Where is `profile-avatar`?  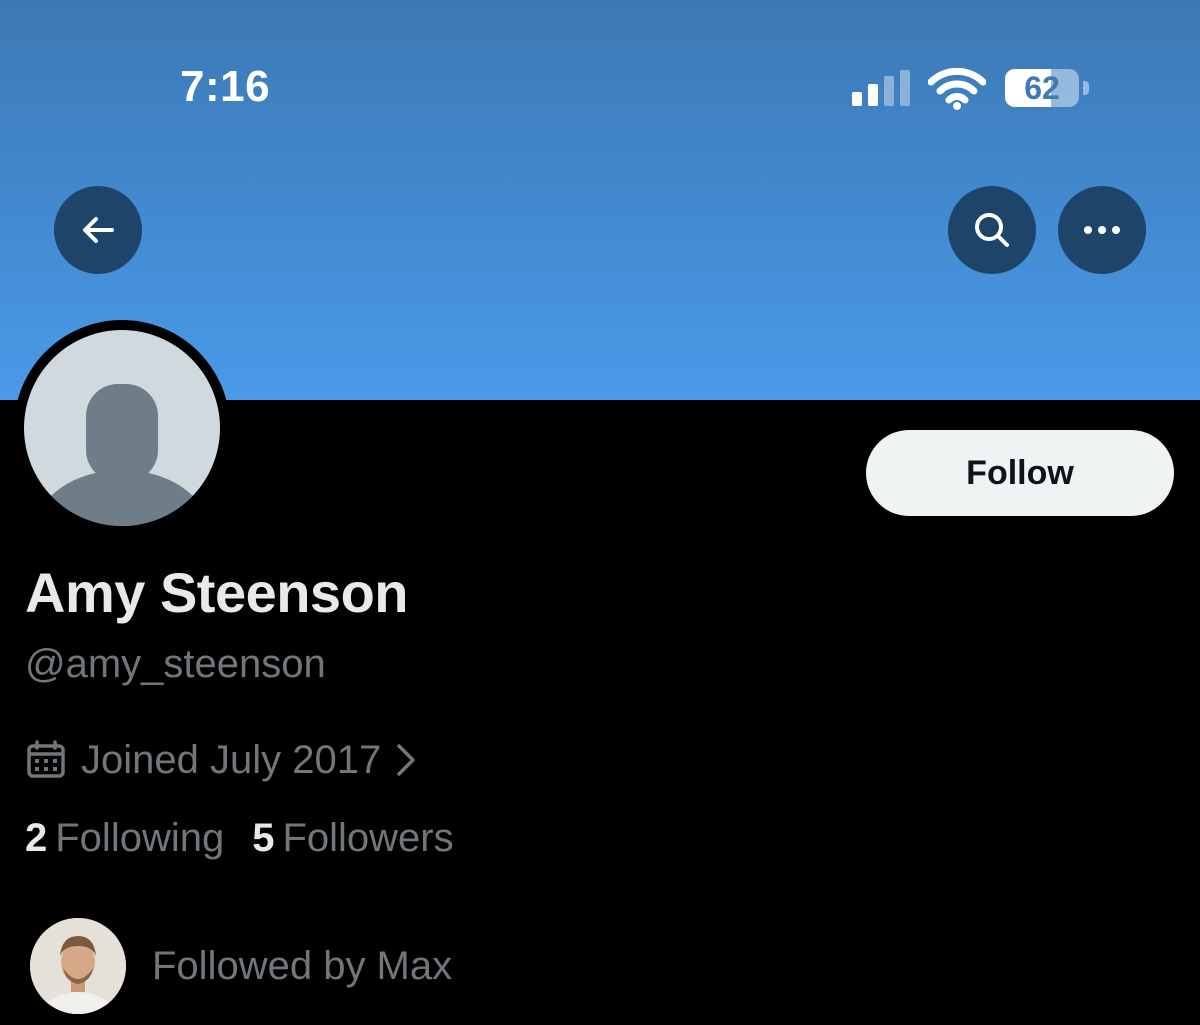 profile-avatar is located at coordinates (122, 428).